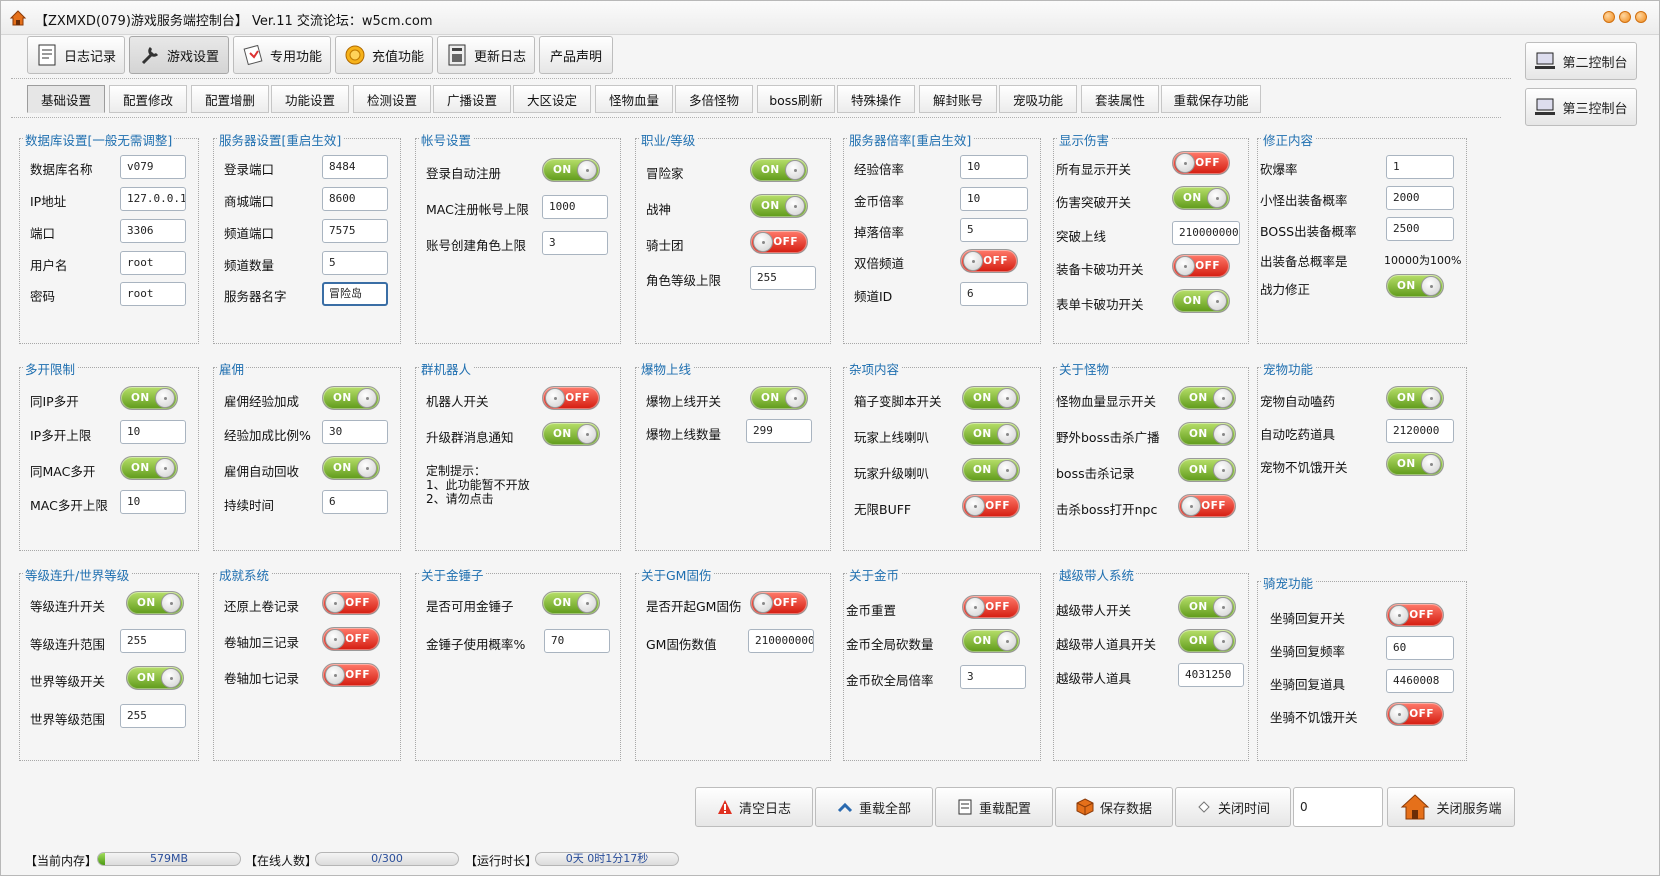 The height and width of the screenshot is (876, 1660). Describe the element at coordinates (384, 55) in the screenshot. I see `recharge-button: 充值功能` at that location.